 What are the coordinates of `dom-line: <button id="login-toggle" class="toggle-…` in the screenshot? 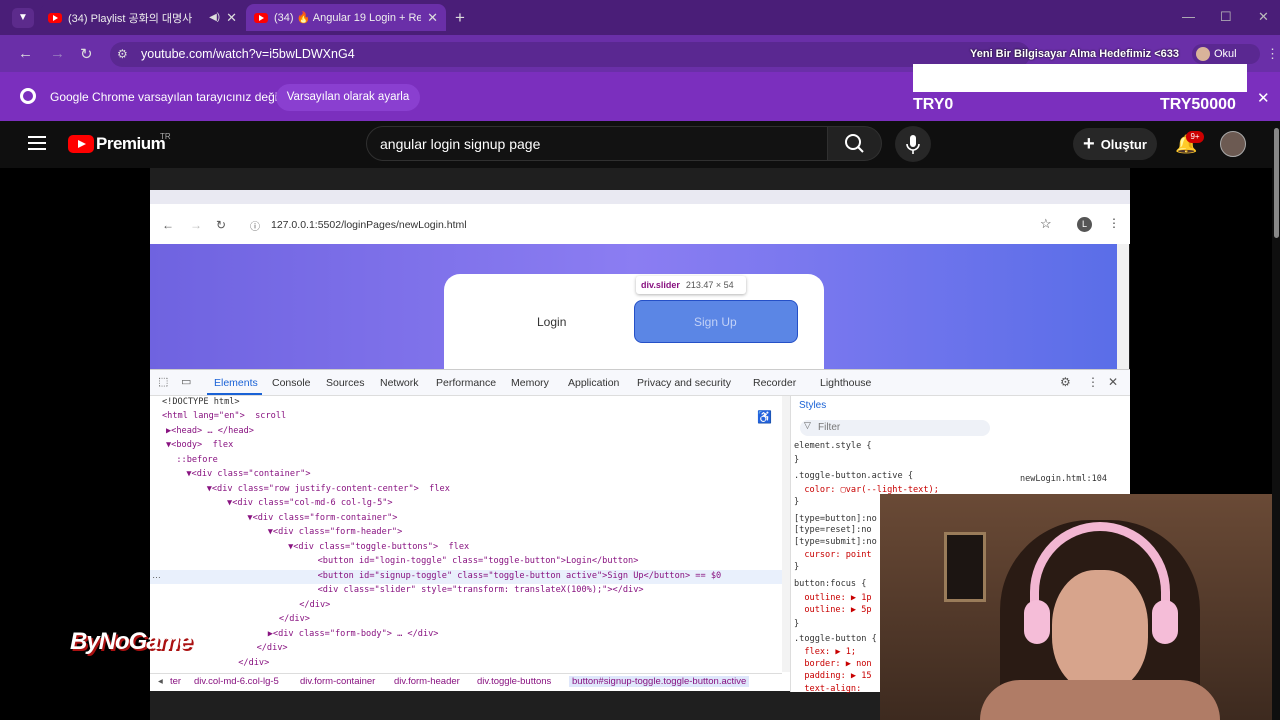 It's located at (439, 561).